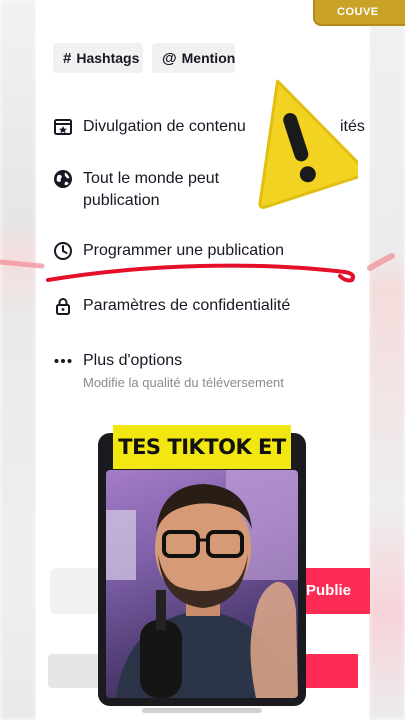  Describe the element at coordinates (187, 305) in the screenshot. I see `privacy-settings-label: Paramètres de confidentialité` at that location.